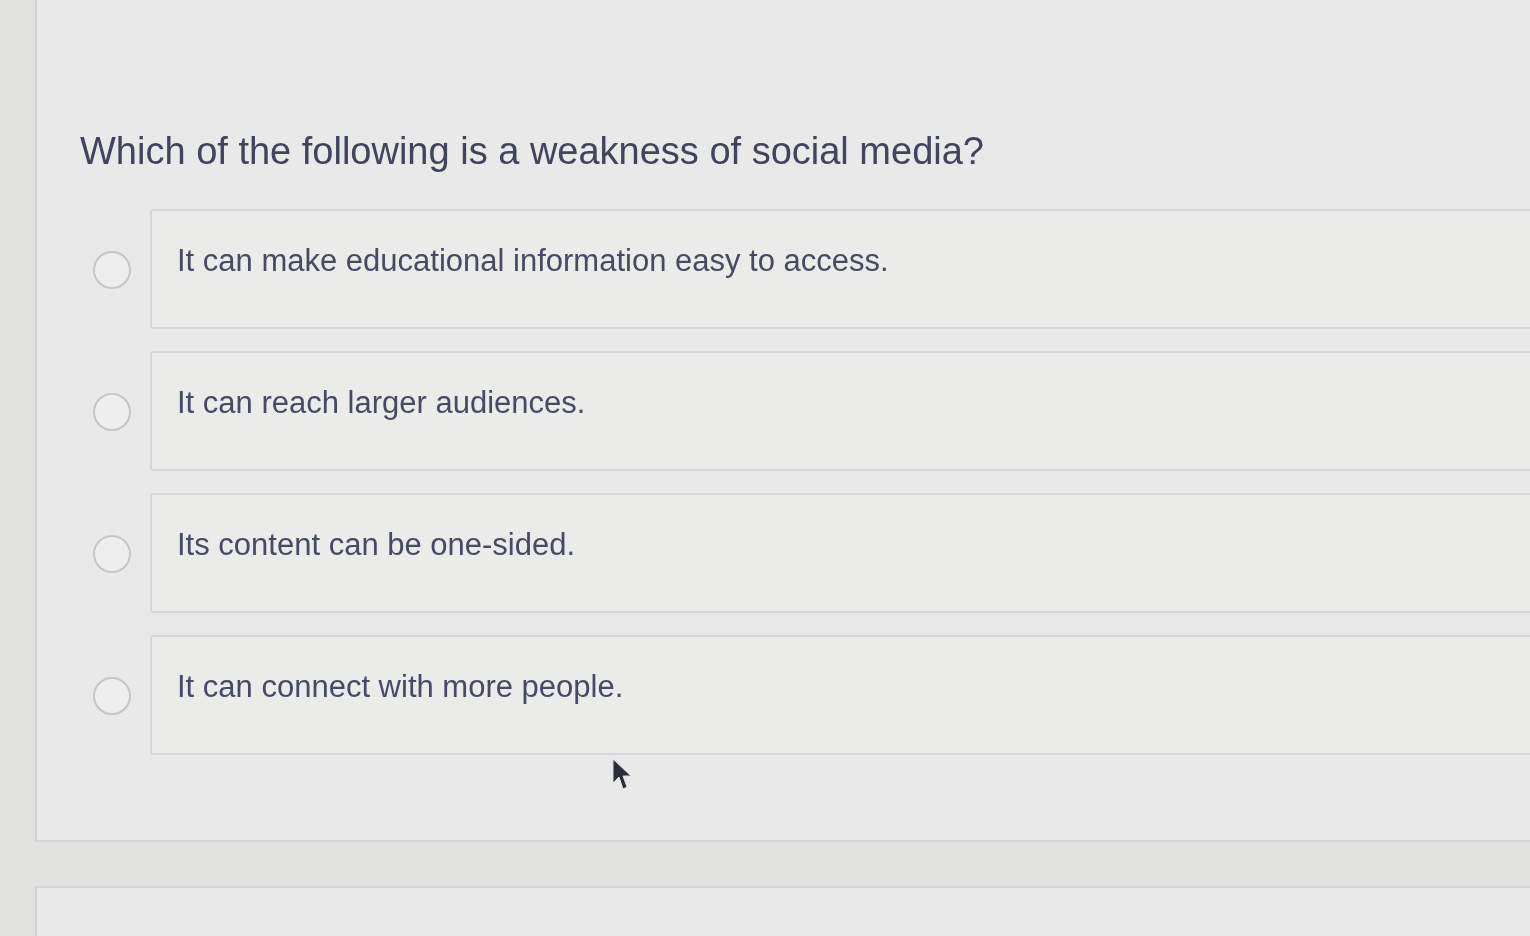 The image size is (1530, 936). What do you see at coordinates (840, 269) in the screenshot?
I see `answer-option: It can make educational information easy to access.` at bounding box center [840, 269].